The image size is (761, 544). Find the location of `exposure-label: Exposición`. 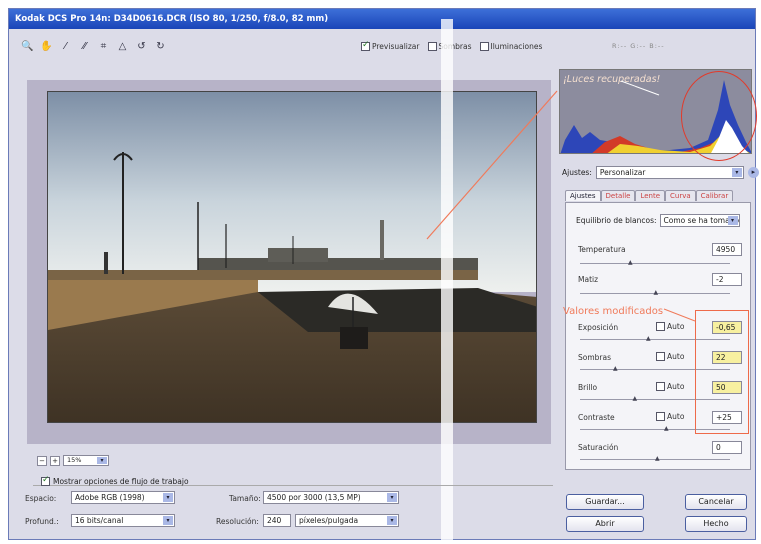

exposure-label: Exposición is located at coordinates (598, 327).